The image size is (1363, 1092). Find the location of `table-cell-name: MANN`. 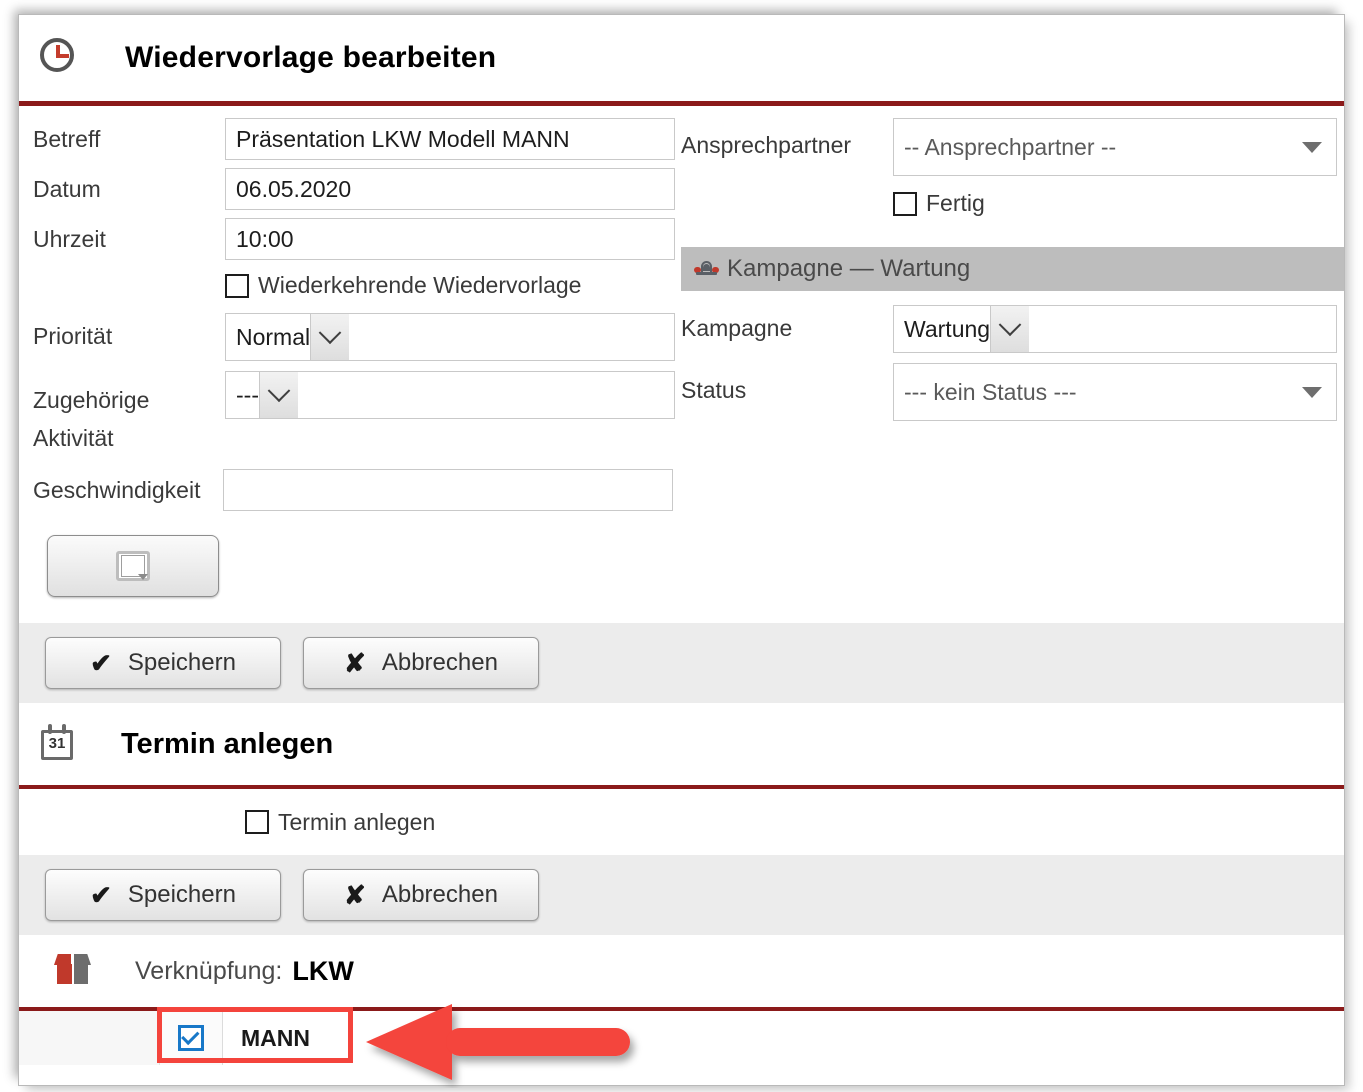

table-cell-name: MANN is located at coordinates (275, 1037).